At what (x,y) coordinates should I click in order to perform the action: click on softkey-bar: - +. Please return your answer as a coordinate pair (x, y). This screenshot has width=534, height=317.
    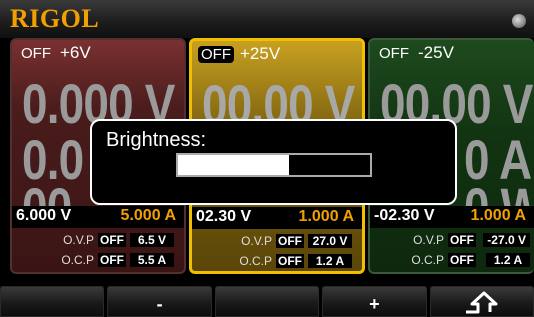
    Looking at the image, I should click on (267, 301).